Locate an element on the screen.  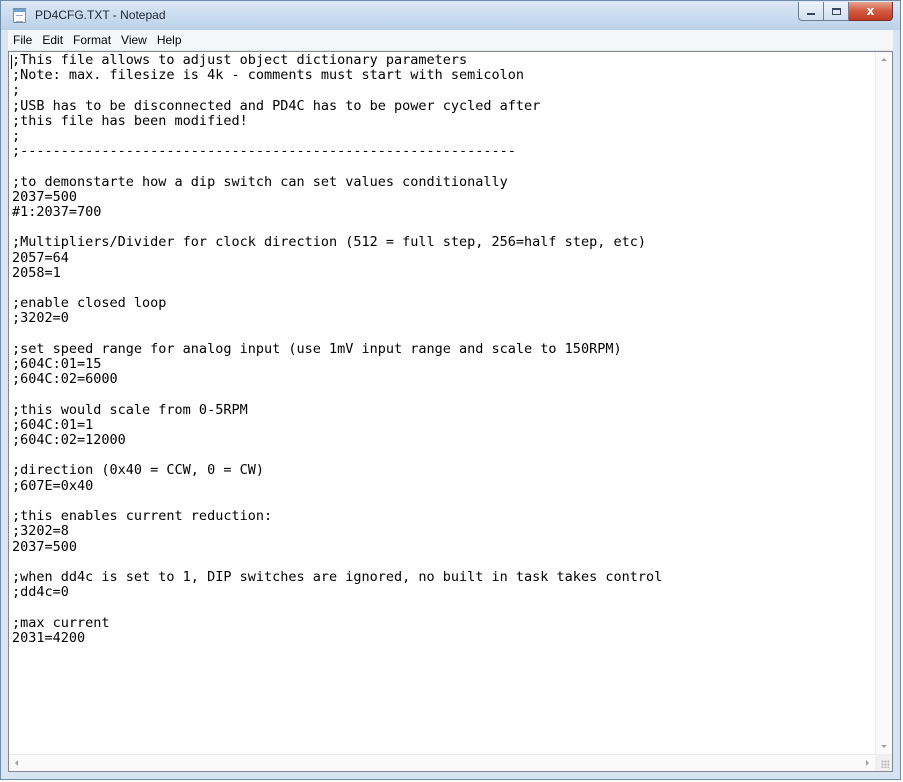
horizontal-scrollbar is located at coordinates (442, 762).